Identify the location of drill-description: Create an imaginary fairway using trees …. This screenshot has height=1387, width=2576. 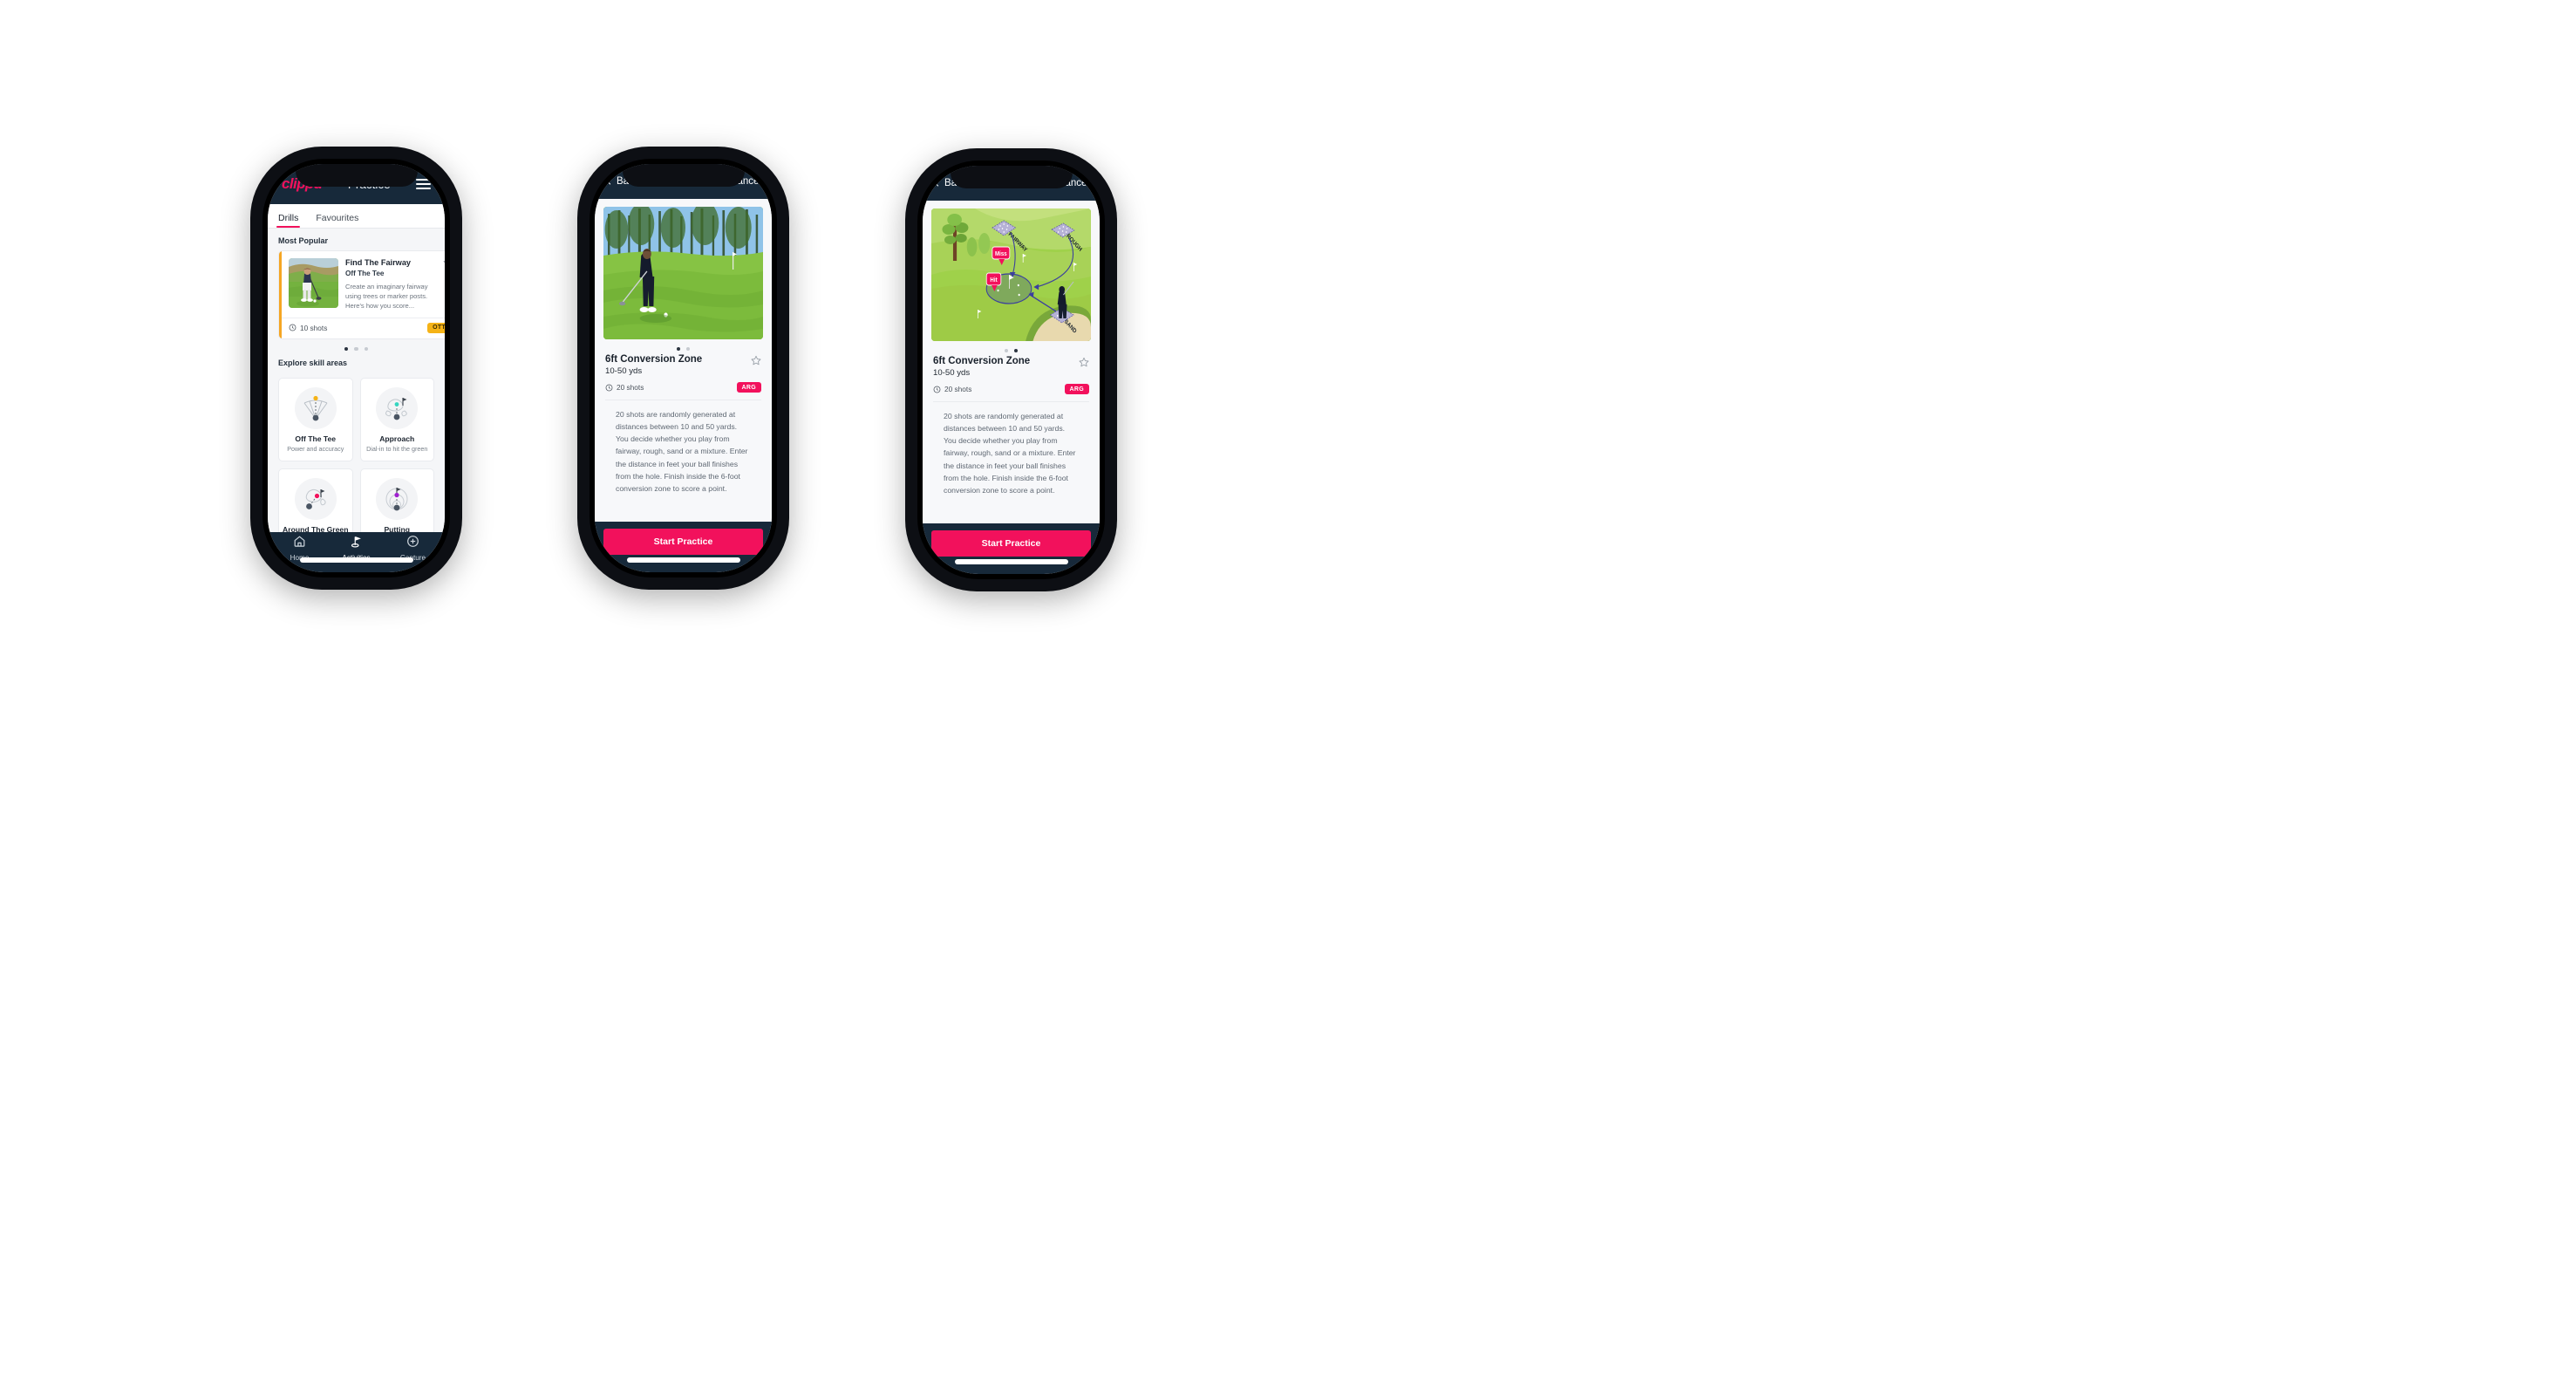
(386, 296).